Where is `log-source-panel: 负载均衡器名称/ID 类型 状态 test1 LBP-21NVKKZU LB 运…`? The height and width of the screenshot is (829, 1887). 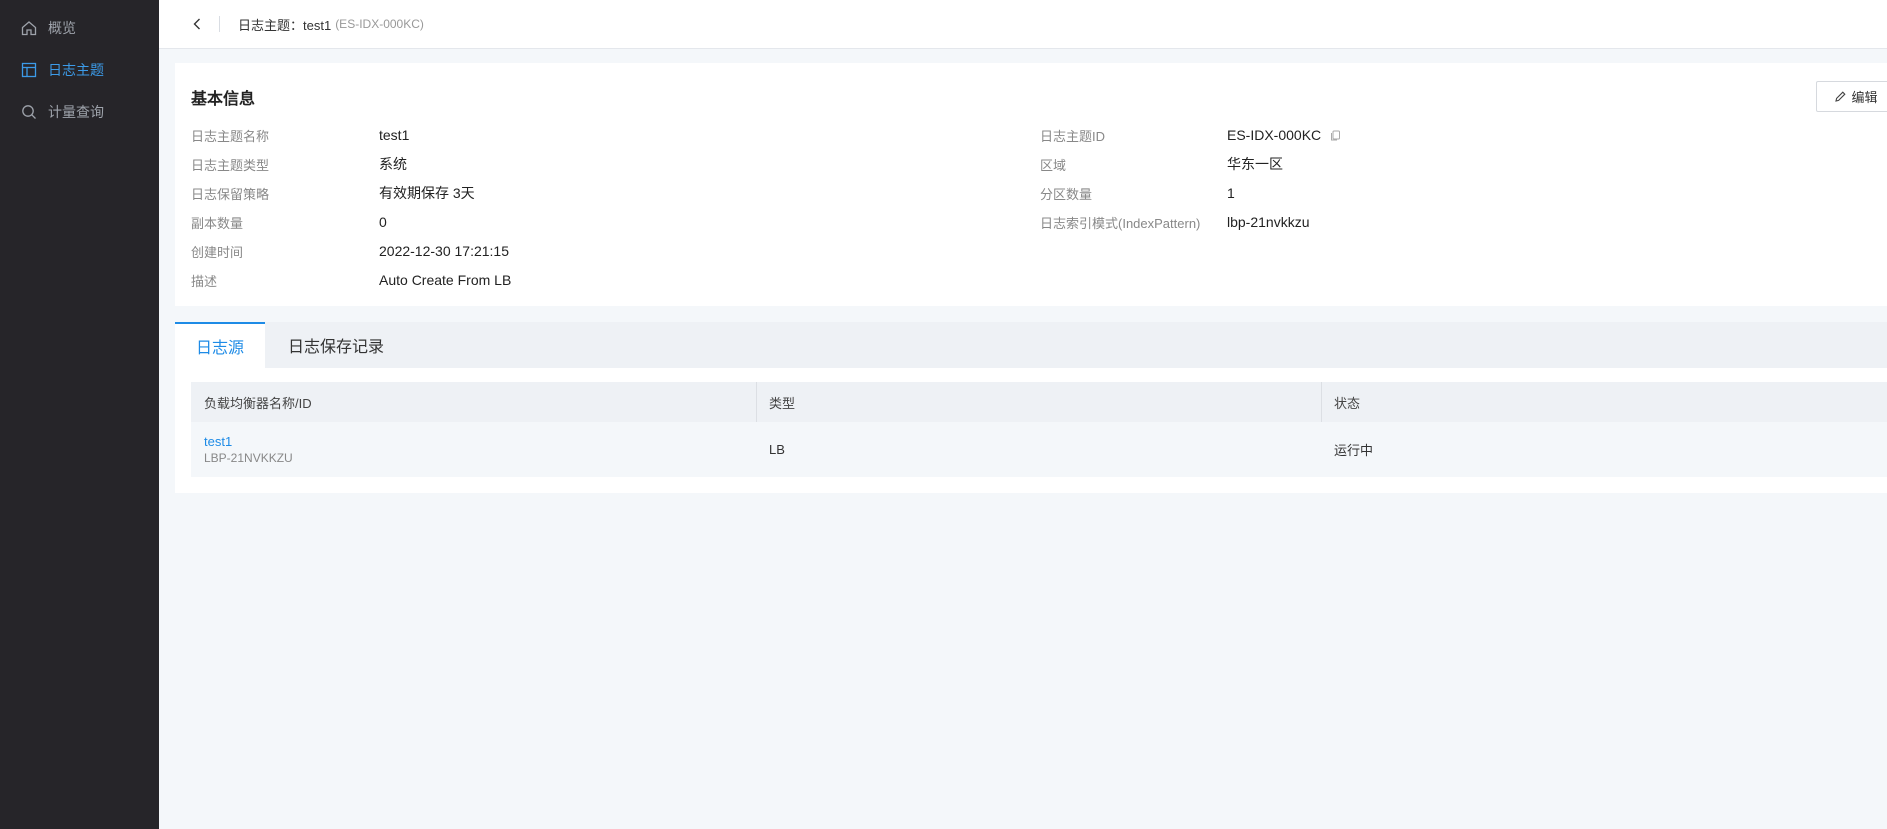 log-source-panel: 负载均衡器名称/ID 类型 状态 test1 LBP-21NVKKZU LB 运… is located at coordinates (1031, 430).